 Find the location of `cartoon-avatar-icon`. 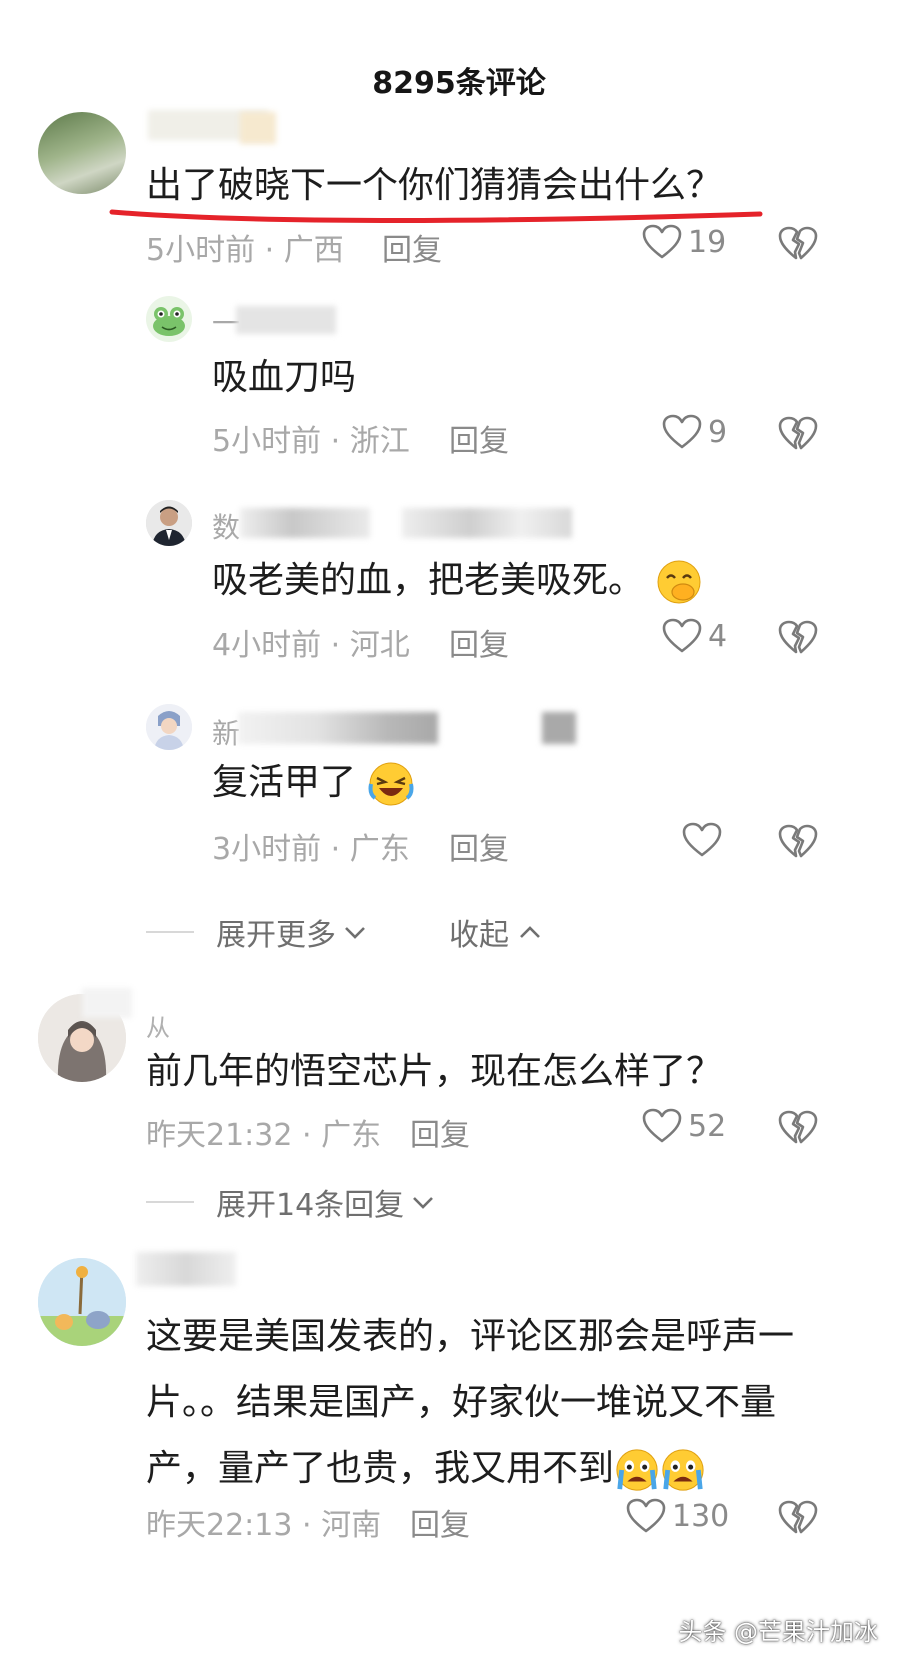

cartoon-avatar-icon is located at coordinates (82, 1302).